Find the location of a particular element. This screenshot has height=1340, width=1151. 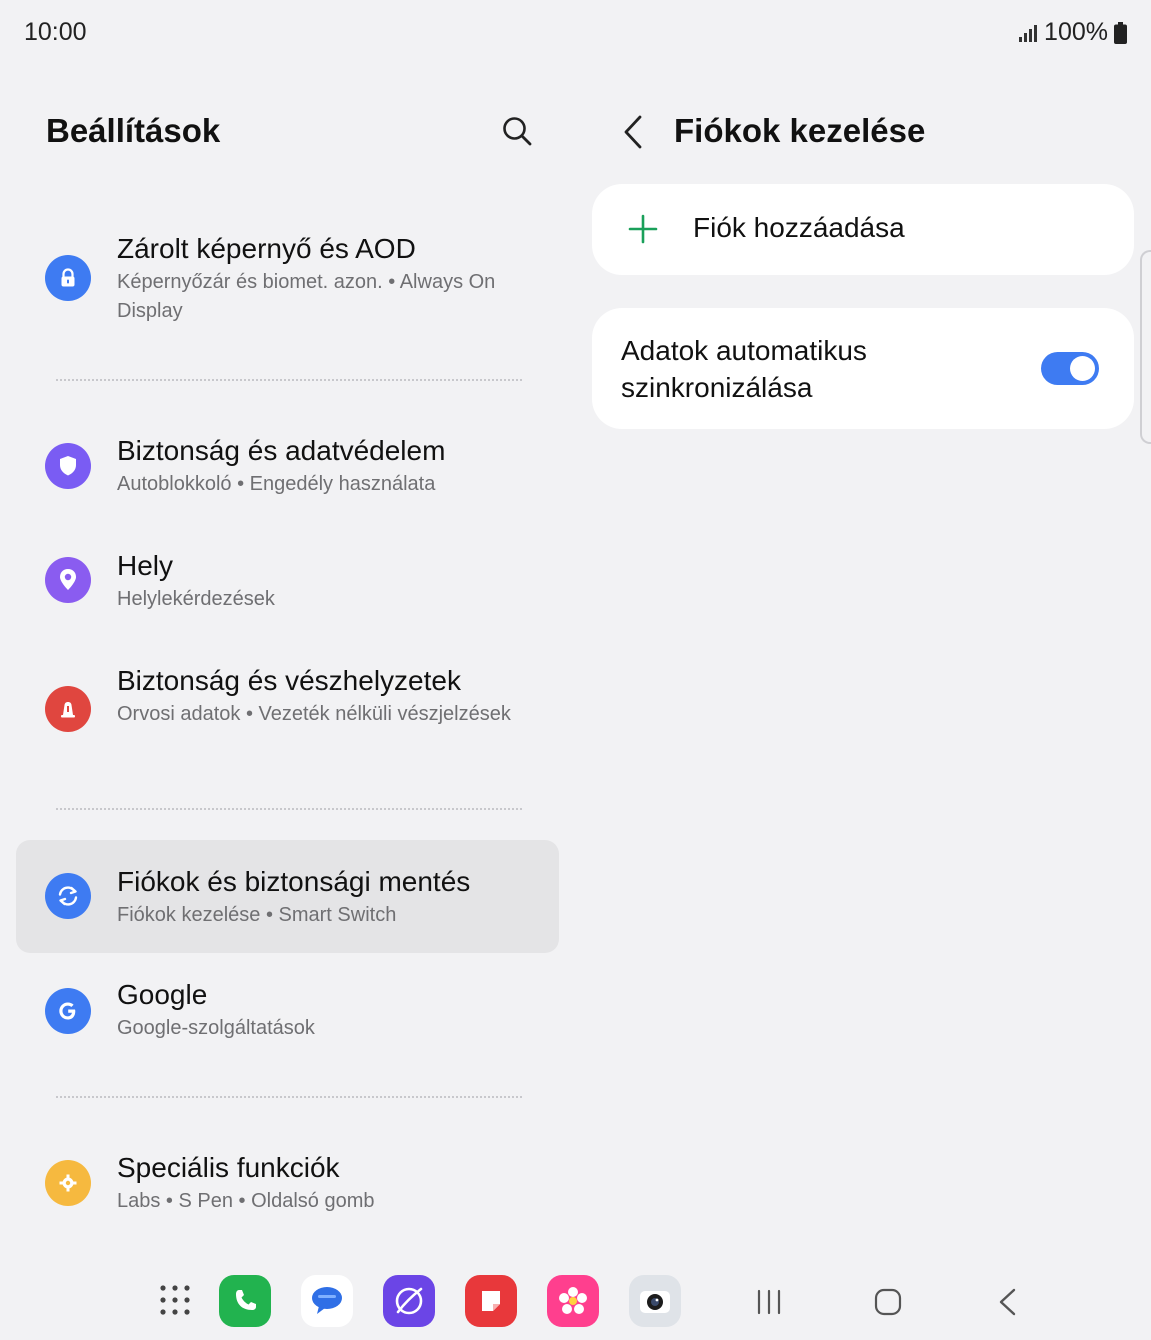

google-icon is located at coordinates (68, 1011).